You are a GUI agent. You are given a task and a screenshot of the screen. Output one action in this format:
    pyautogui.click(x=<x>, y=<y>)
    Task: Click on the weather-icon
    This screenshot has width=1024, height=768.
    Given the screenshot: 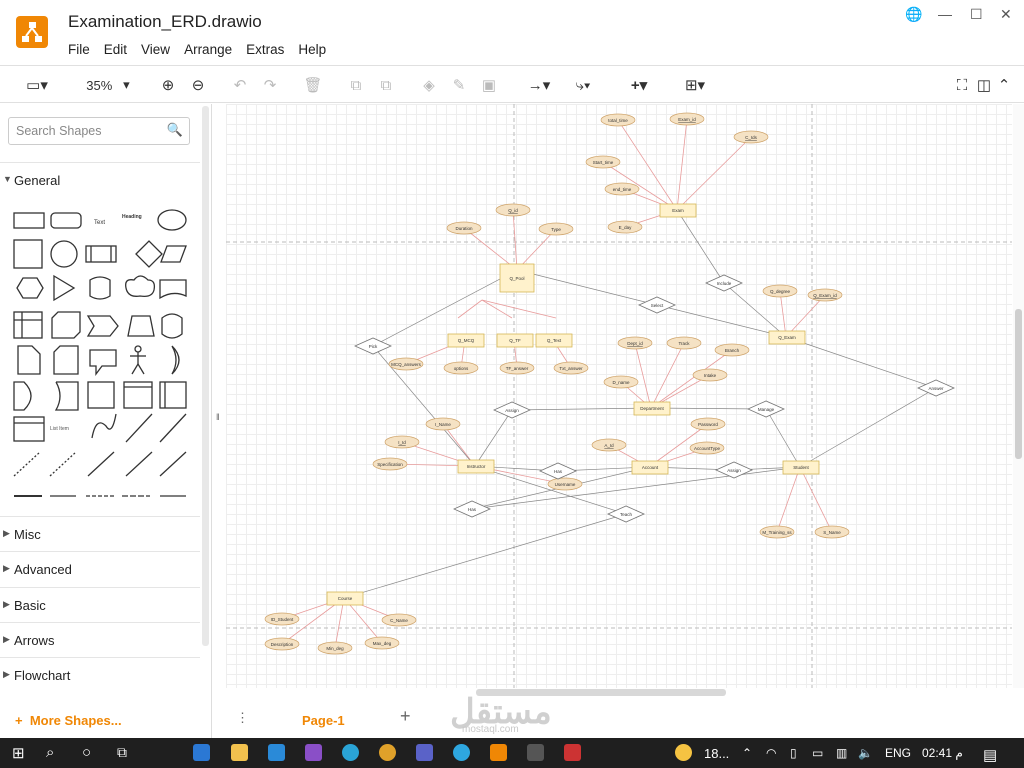 What is the action you would take?
    pyautogui.click(x=683, y=752)
    